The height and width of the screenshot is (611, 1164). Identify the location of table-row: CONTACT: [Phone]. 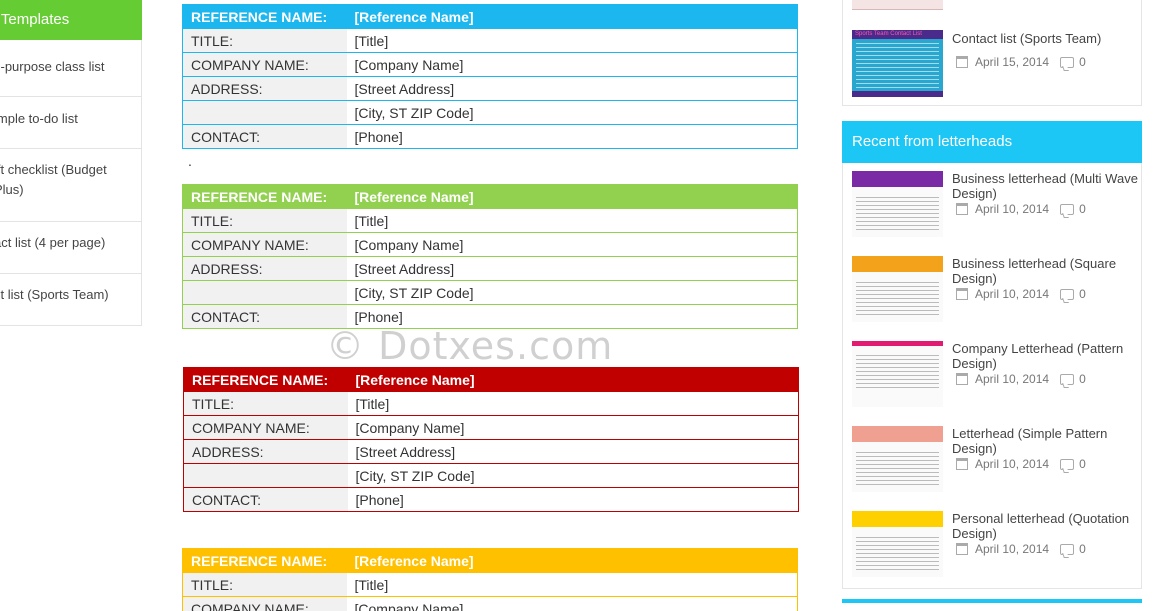
(490, 136).